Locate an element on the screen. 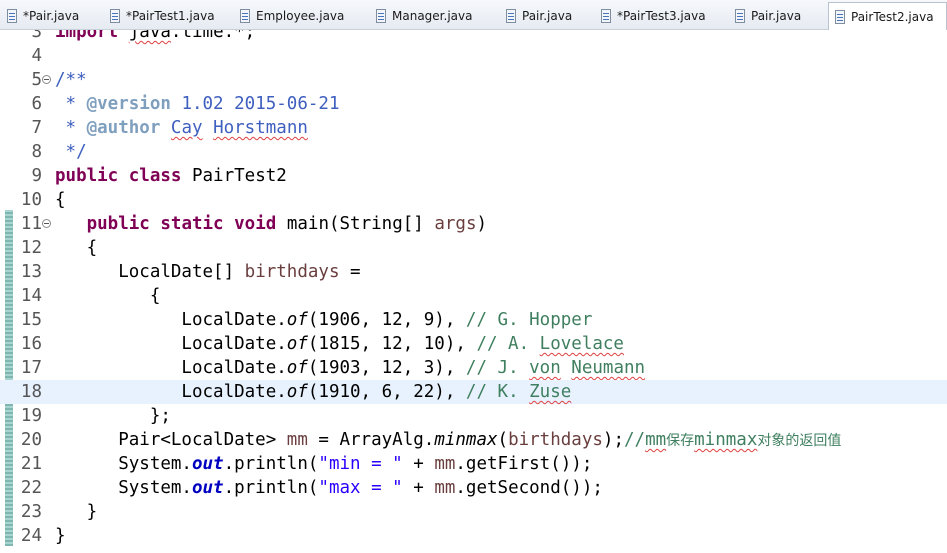 This screenshot has width=947, height=553. code-line: 18 LocalDate.of(1910, 6, 22), // K. Zuse is located at coordinates (473, 392).